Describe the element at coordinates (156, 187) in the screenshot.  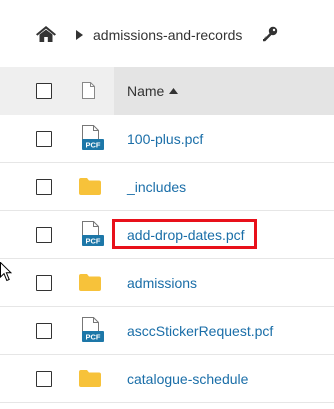
I see `file-name-link: _includes` at that location.